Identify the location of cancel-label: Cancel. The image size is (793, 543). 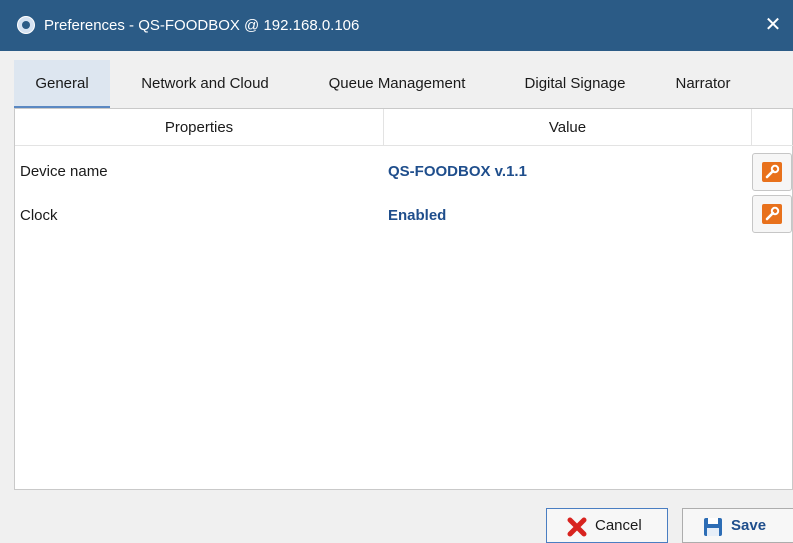
(618, 525).